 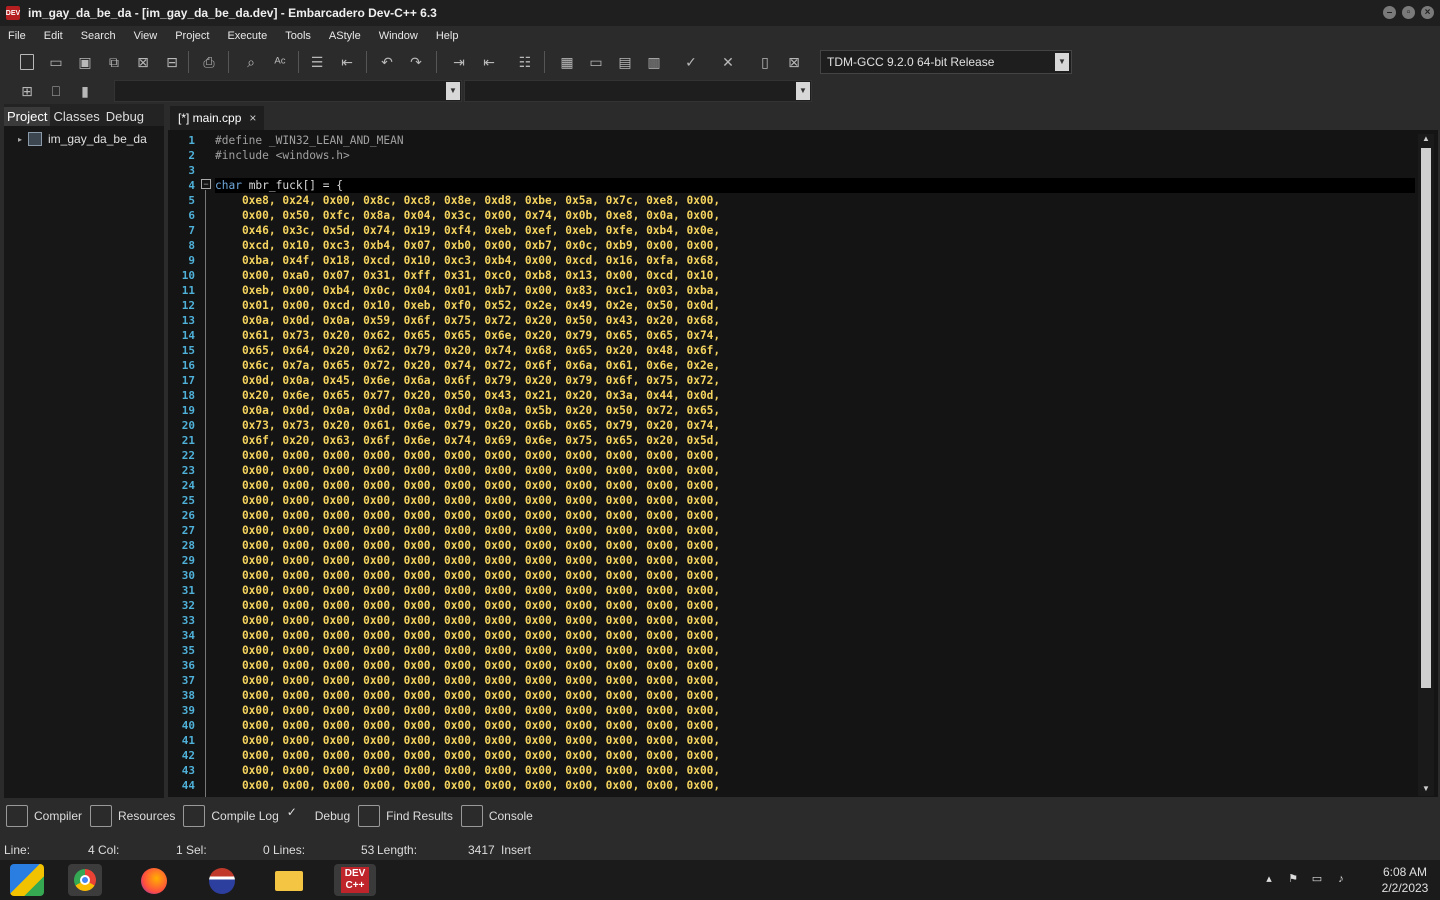 What do you see at coordinates (638, 91) in the screenshot?
I see `member-combo: ▼` at bounding box center [638, 91].